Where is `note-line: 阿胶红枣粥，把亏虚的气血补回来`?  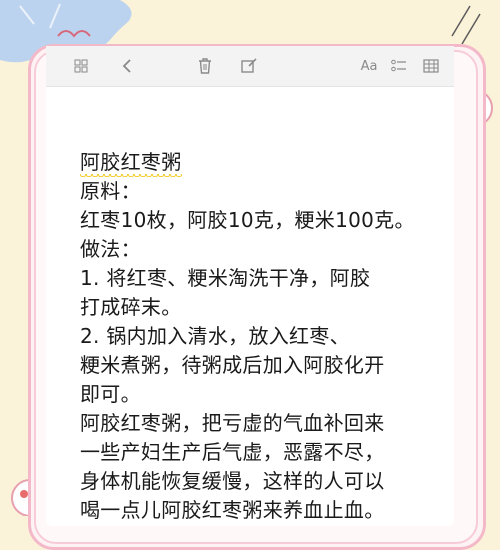 note-line: 阿胶红枣粥，把亏虚的气血补回来 is located at coordinates (232, 423).